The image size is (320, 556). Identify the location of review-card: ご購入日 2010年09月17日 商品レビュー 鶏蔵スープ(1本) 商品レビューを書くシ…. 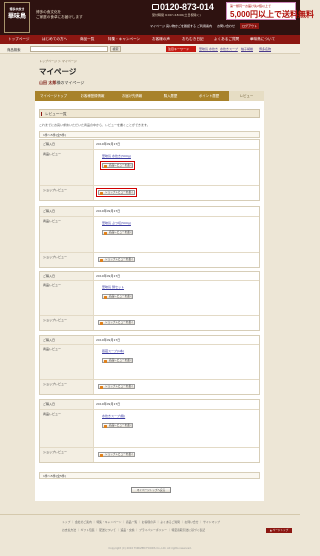
(149, 365).